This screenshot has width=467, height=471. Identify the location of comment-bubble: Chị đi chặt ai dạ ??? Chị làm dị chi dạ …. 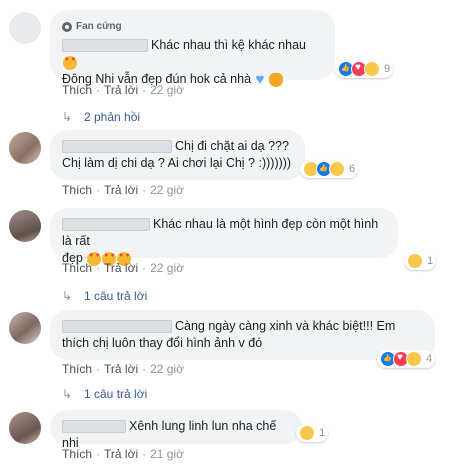
(177, 155).